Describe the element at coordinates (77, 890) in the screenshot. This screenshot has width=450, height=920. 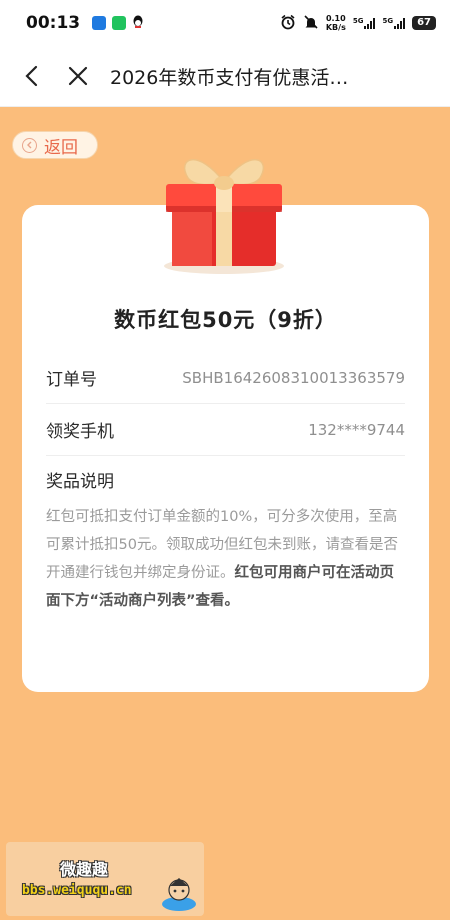
I see `watermark-url: bbs.weiququ.cn` at that location.